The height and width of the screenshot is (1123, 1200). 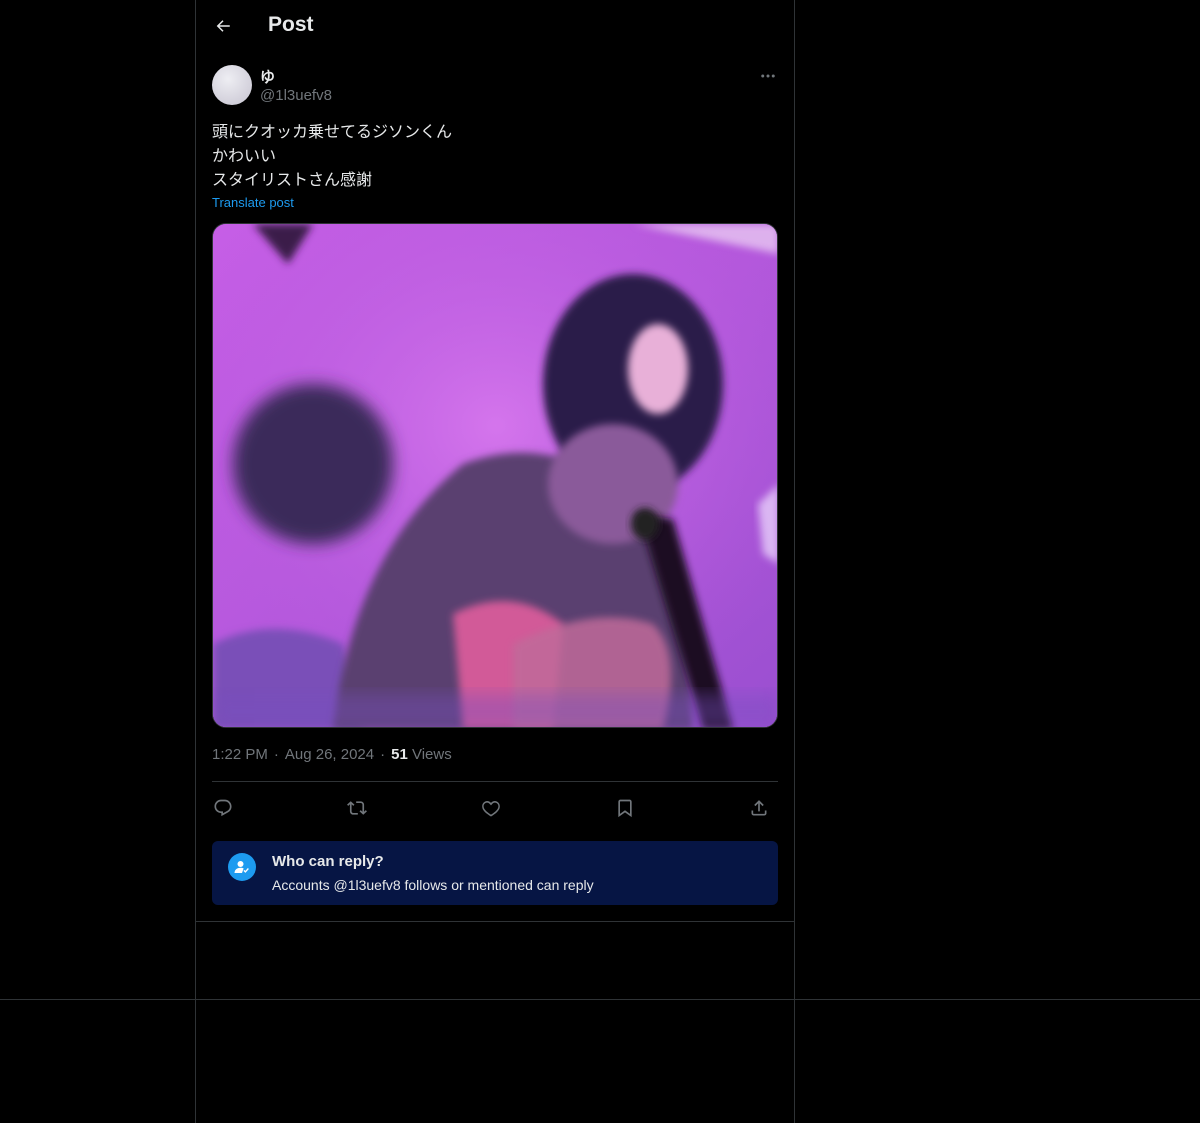 I want to click on post-text-line: 頭にクオッカ乗せてるジソンくん, so click(x=332, y=131).